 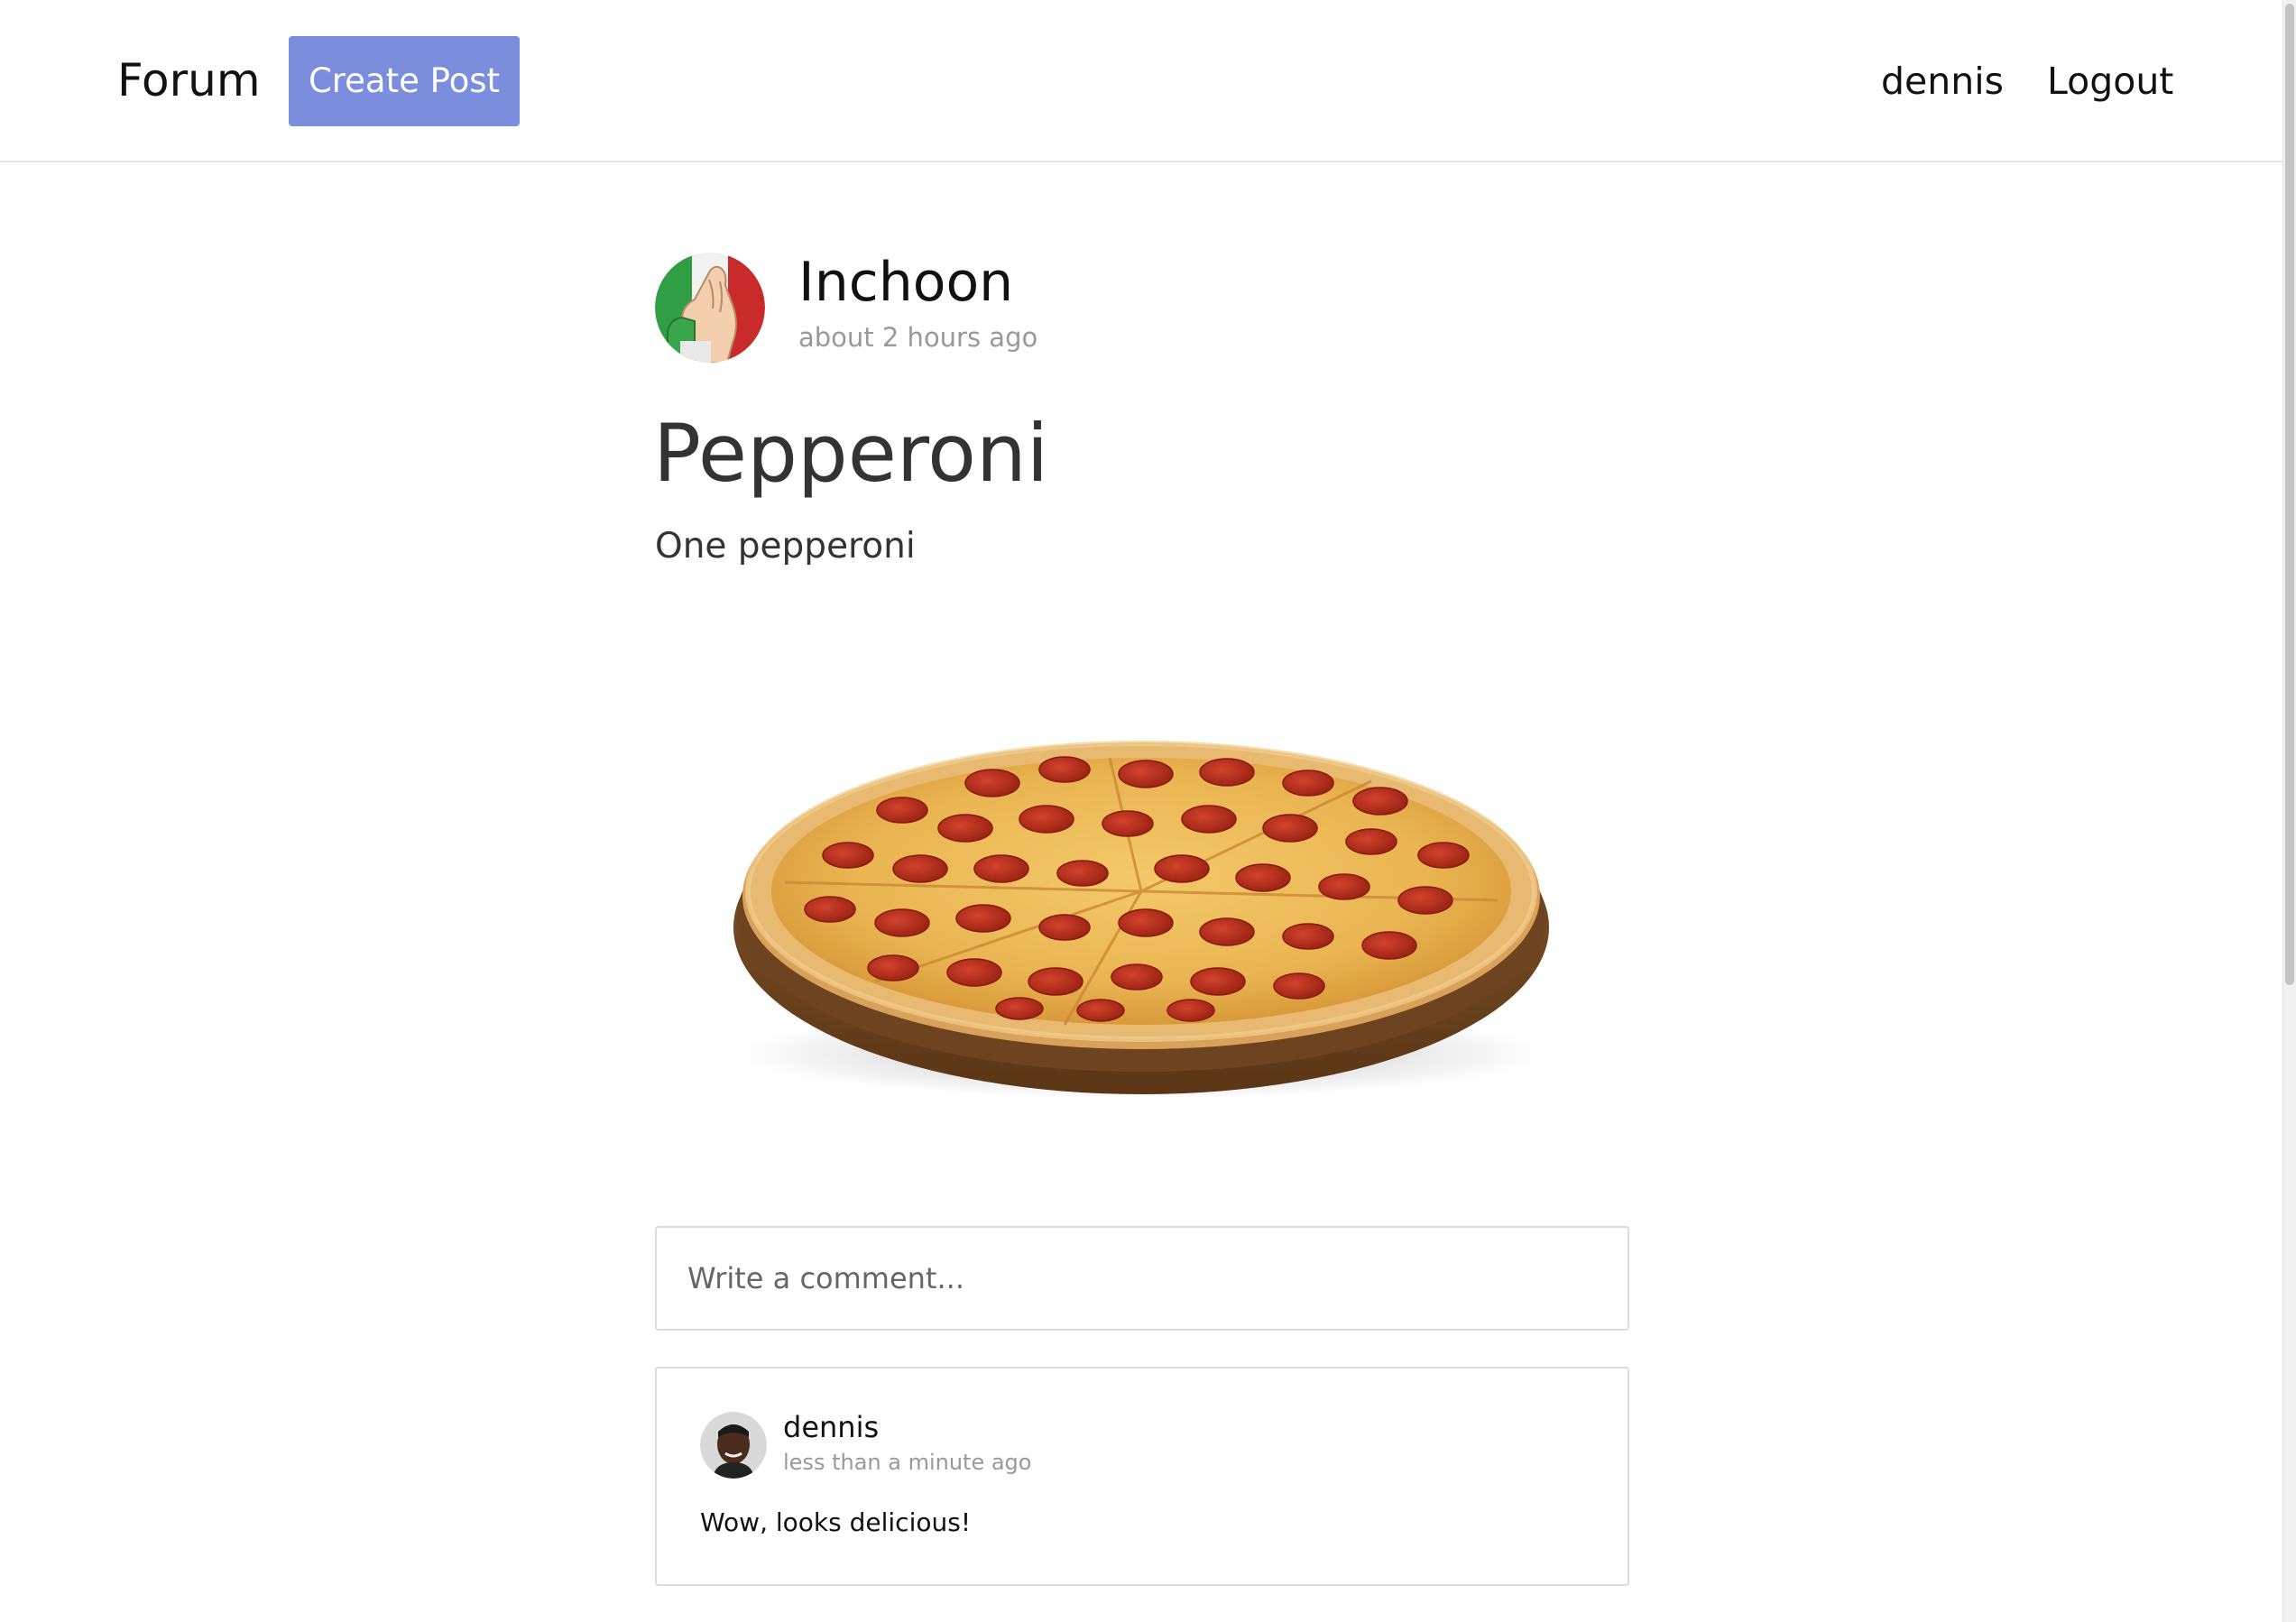 I want to click on commenter-avatar, so click(x=733, y=1445).